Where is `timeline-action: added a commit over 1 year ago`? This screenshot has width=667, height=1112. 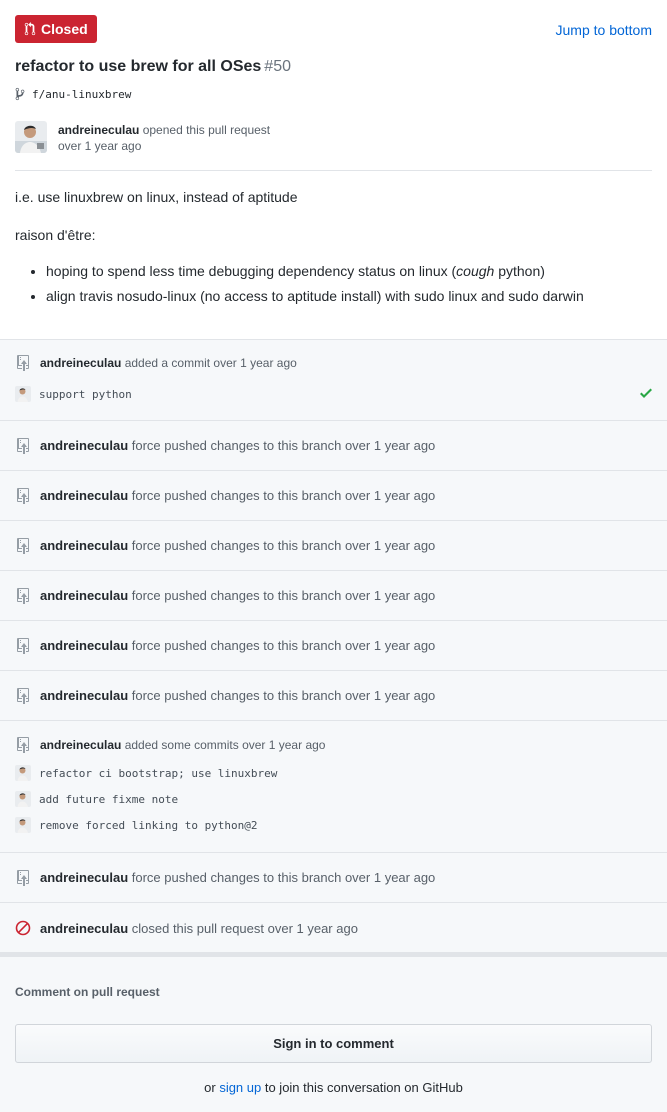
timeline-action: added a commit over 1 year ago is located at coordinates (209, 362).